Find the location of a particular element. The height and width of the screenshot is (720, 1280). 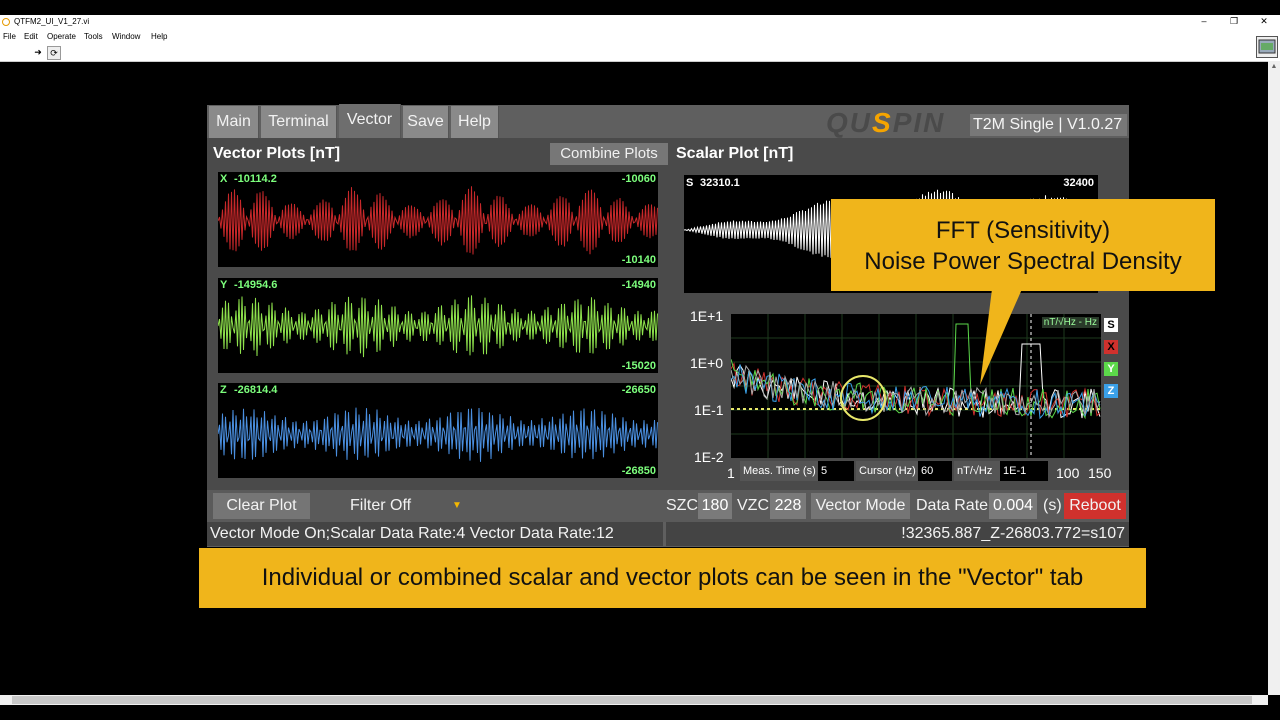

y-current-value: -14954.6 is located at coordinates (256, 285).